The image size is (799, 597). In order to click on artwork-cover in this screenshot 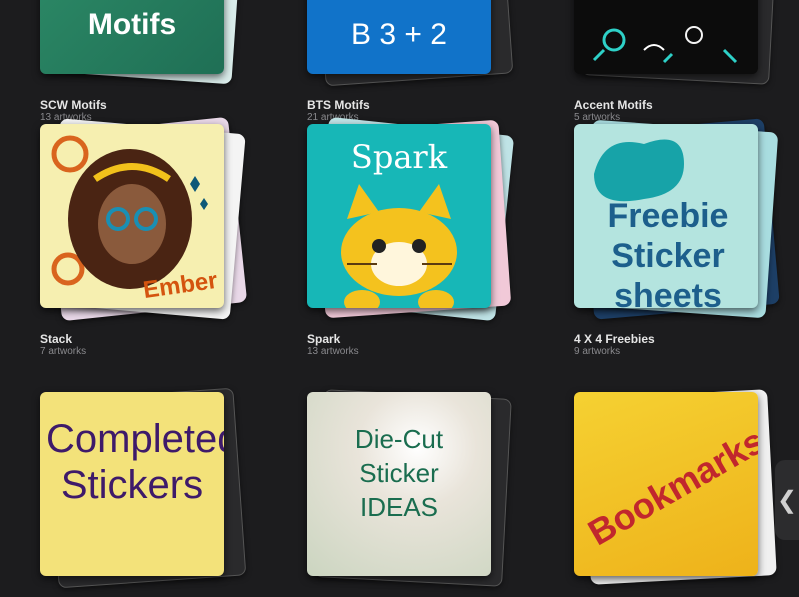, I will do `click(666, 37)`.